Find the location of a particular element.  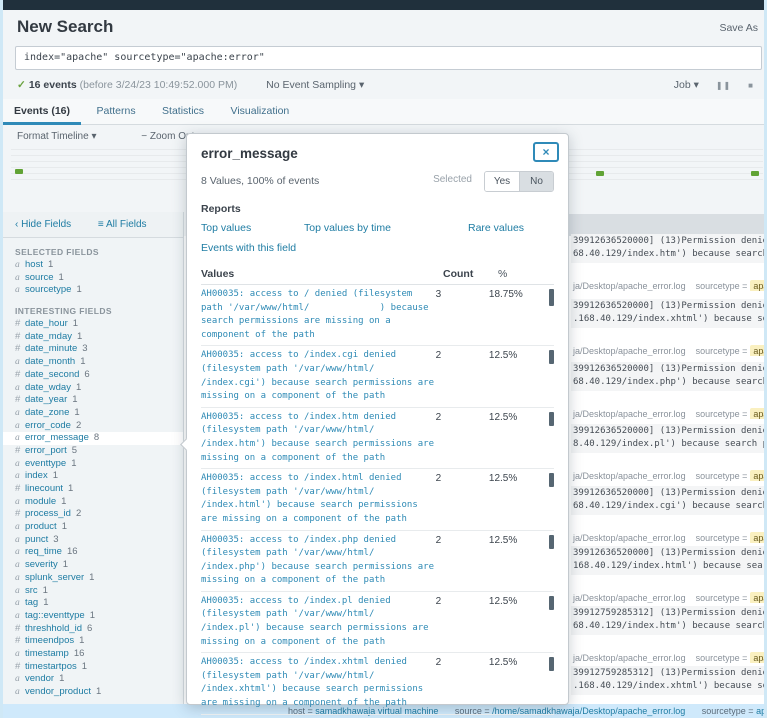

field-name-link: splunk_server is located at coordinates (54, 577).